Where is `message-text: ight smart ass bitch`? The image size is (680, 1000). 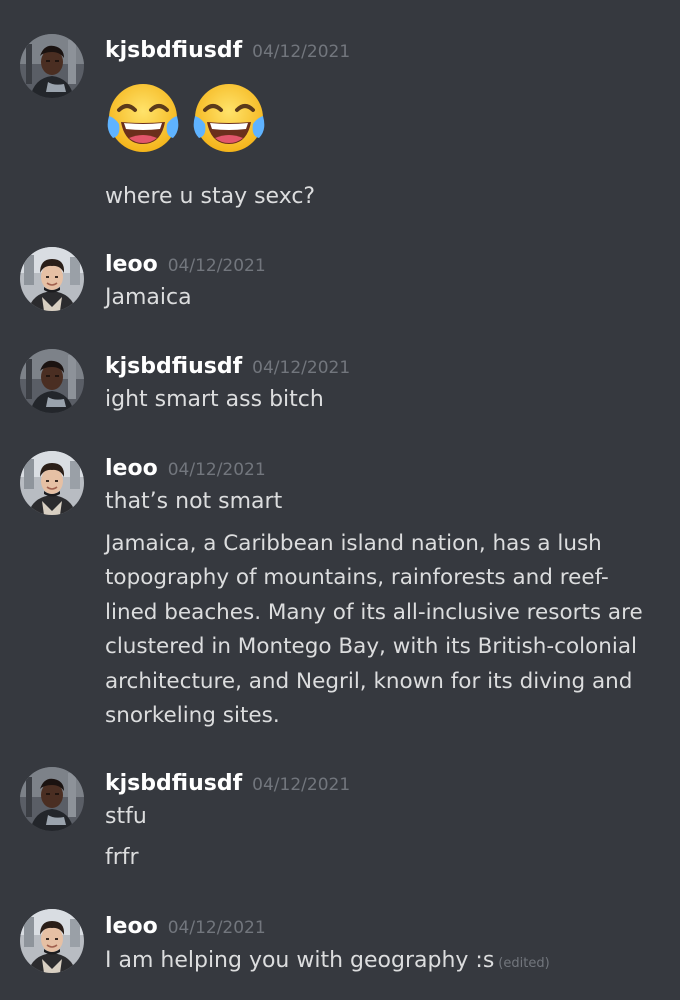
message-text: ight smart ass bitch is located at coordinates (214, 399).